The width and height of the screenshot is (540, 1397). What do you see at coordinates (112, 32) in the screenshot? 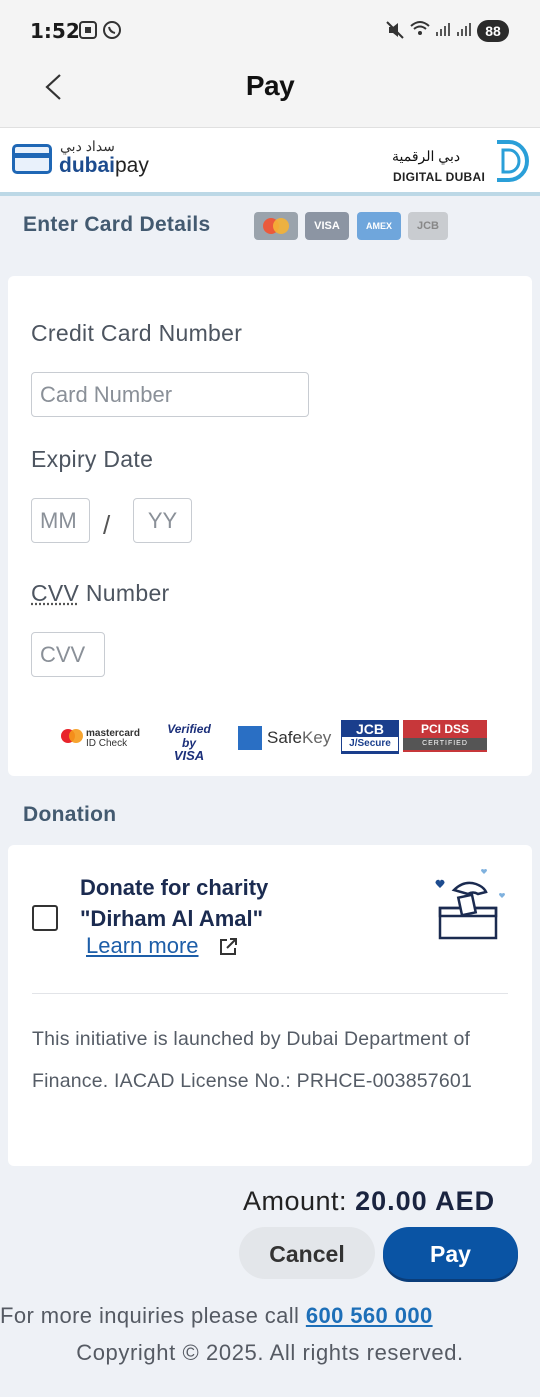
I see `whatsapp-icon` at bounding box center [112, 32].